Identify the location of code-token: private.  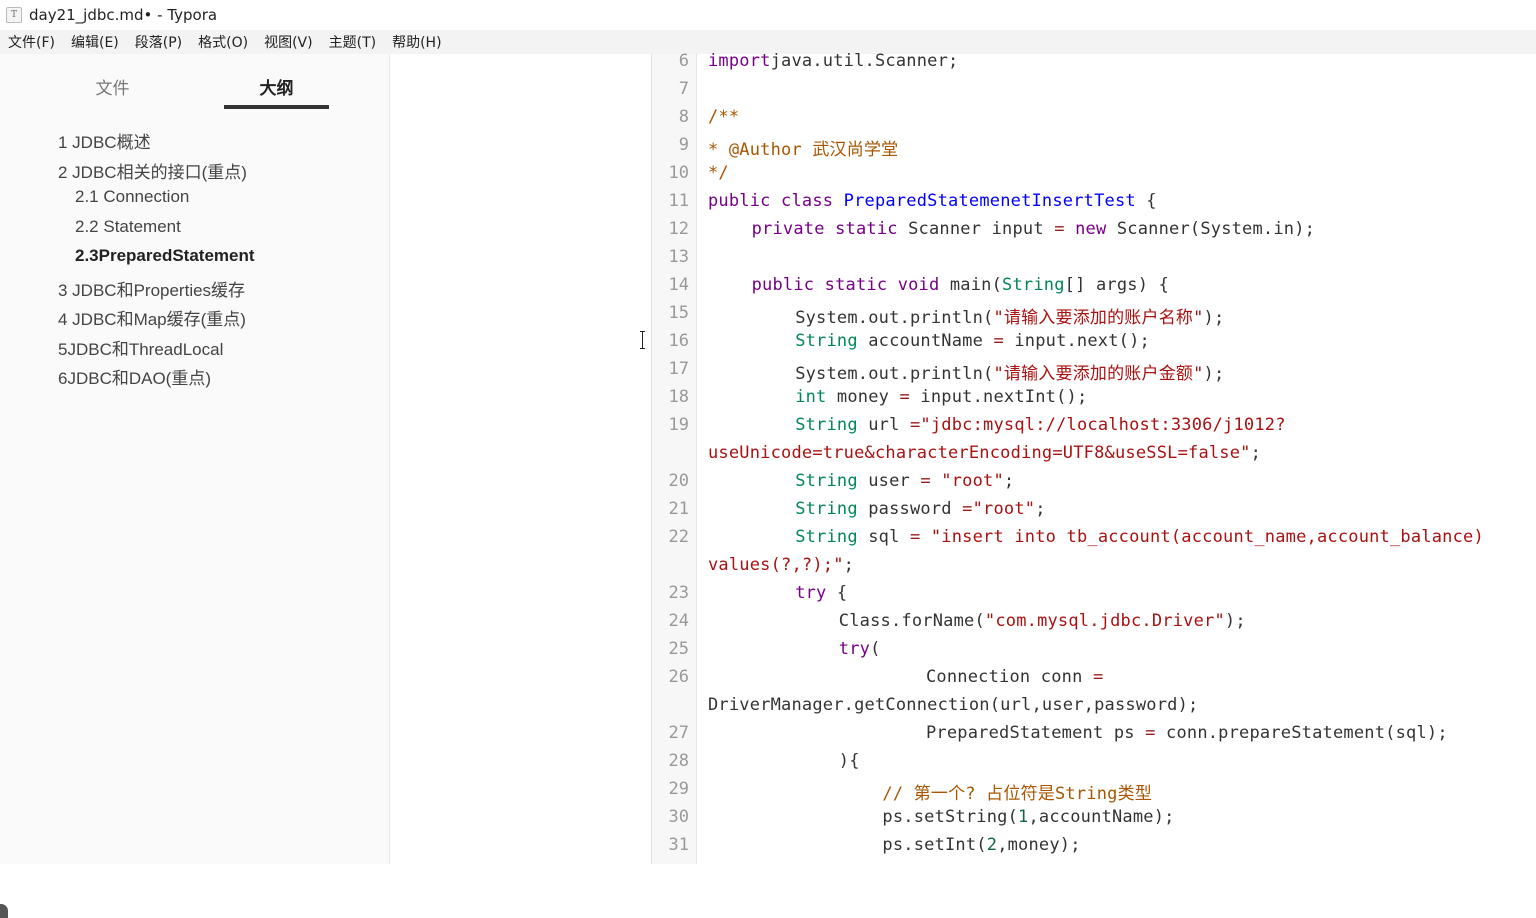
(788, 229).